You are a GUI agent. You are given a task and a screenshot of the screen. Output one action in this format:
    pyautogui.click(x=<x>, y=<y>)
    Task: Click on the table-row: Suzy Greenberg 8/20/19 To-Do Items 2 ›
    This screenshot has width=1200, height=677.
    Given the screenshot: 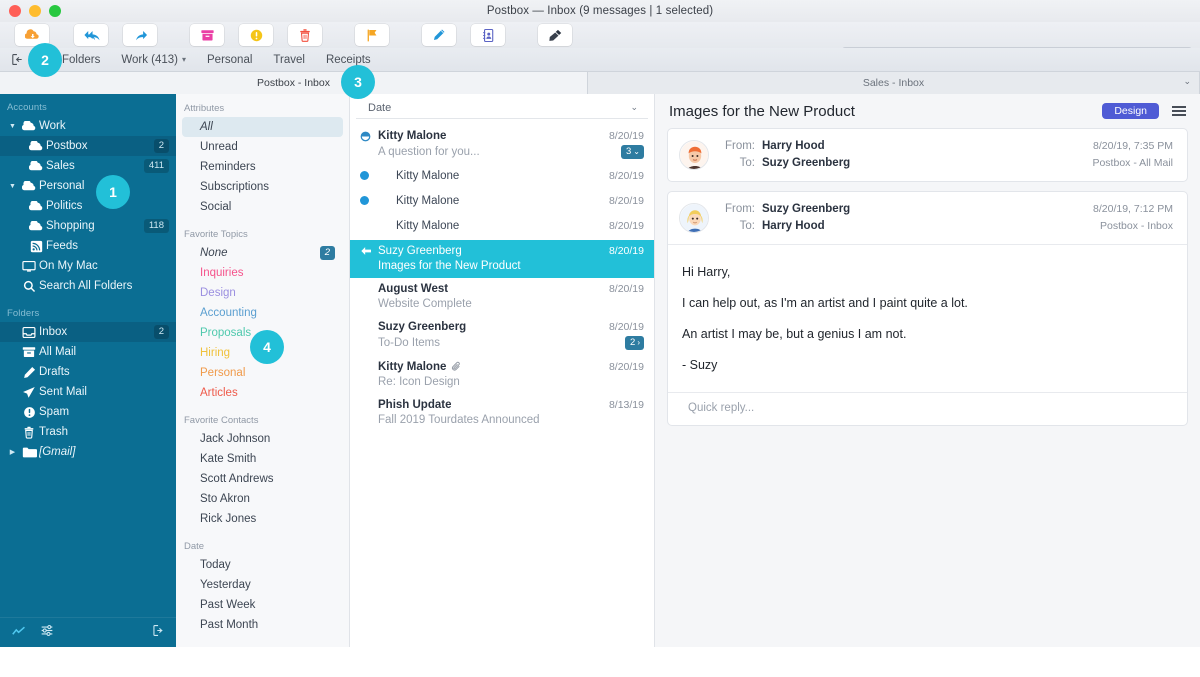 What is the action you would take?
    pyautogui.click(x=502, y=336)
    